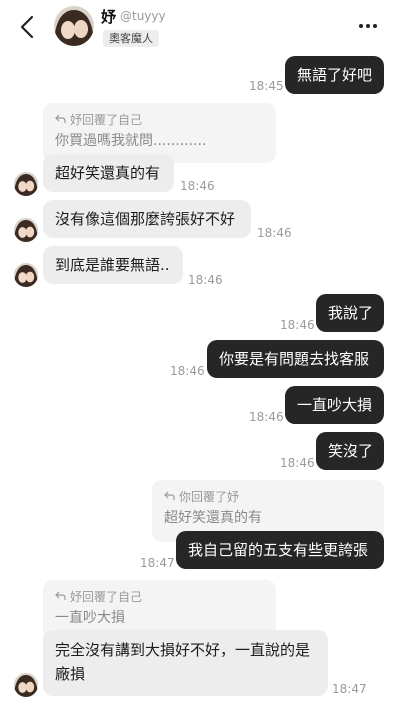  I want to click on back-icon, so click(28, 27).